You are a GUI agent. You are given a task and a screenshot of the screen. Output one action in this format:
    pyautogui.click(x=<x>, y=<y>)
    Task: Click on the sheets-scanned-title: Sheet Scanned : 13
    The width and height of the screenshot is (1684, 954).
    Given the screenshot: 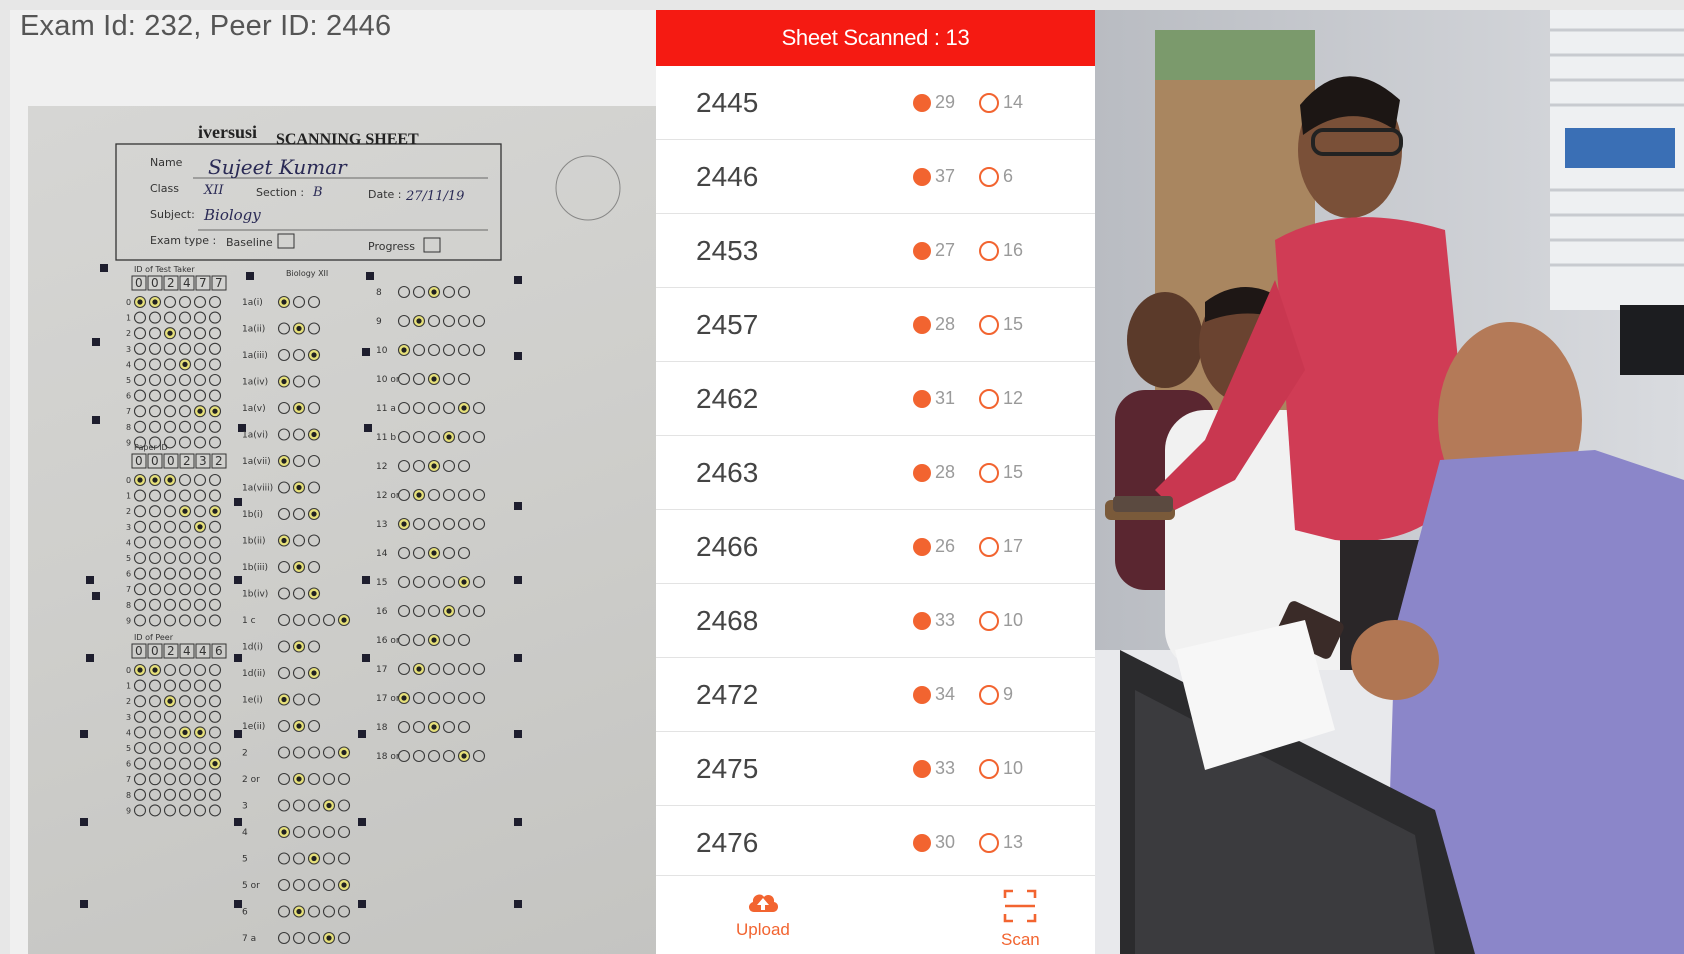 What is the action you would take?
    pyautogui.click(x=875, y=37)
    